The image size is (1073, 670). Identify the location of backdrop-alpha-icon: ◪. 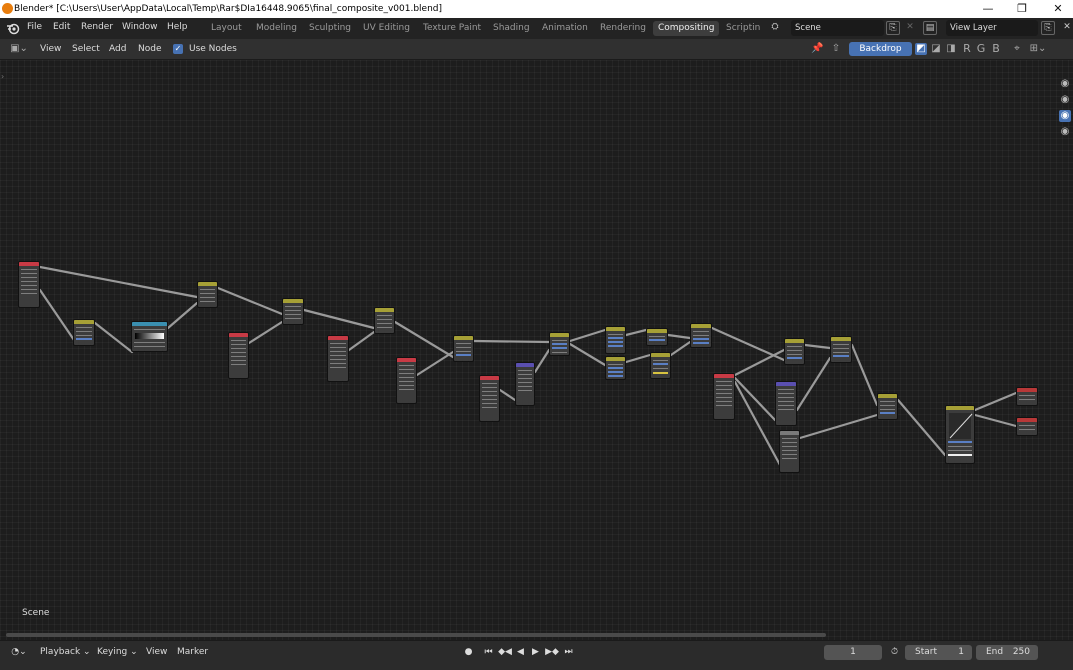
(936, 49).